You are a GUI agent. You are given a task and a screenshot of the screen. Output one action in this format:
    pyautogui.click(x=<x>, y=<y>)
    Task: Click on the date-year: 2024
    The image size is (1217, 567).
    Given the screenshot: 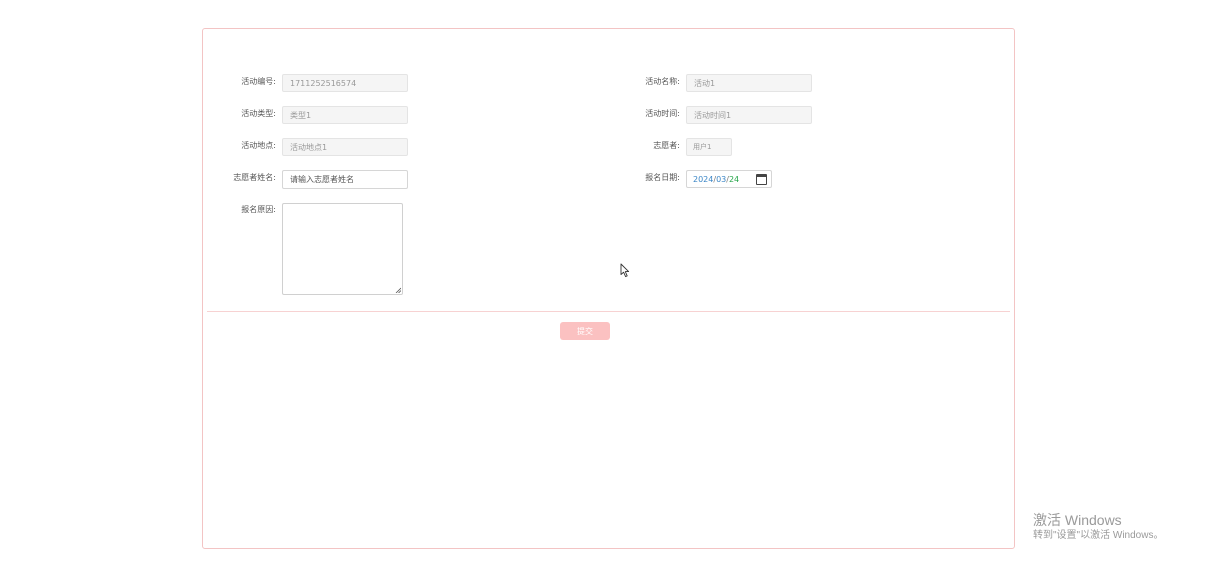 What is the action you would take?
    pyautogui.click(x=703, y=179)
    